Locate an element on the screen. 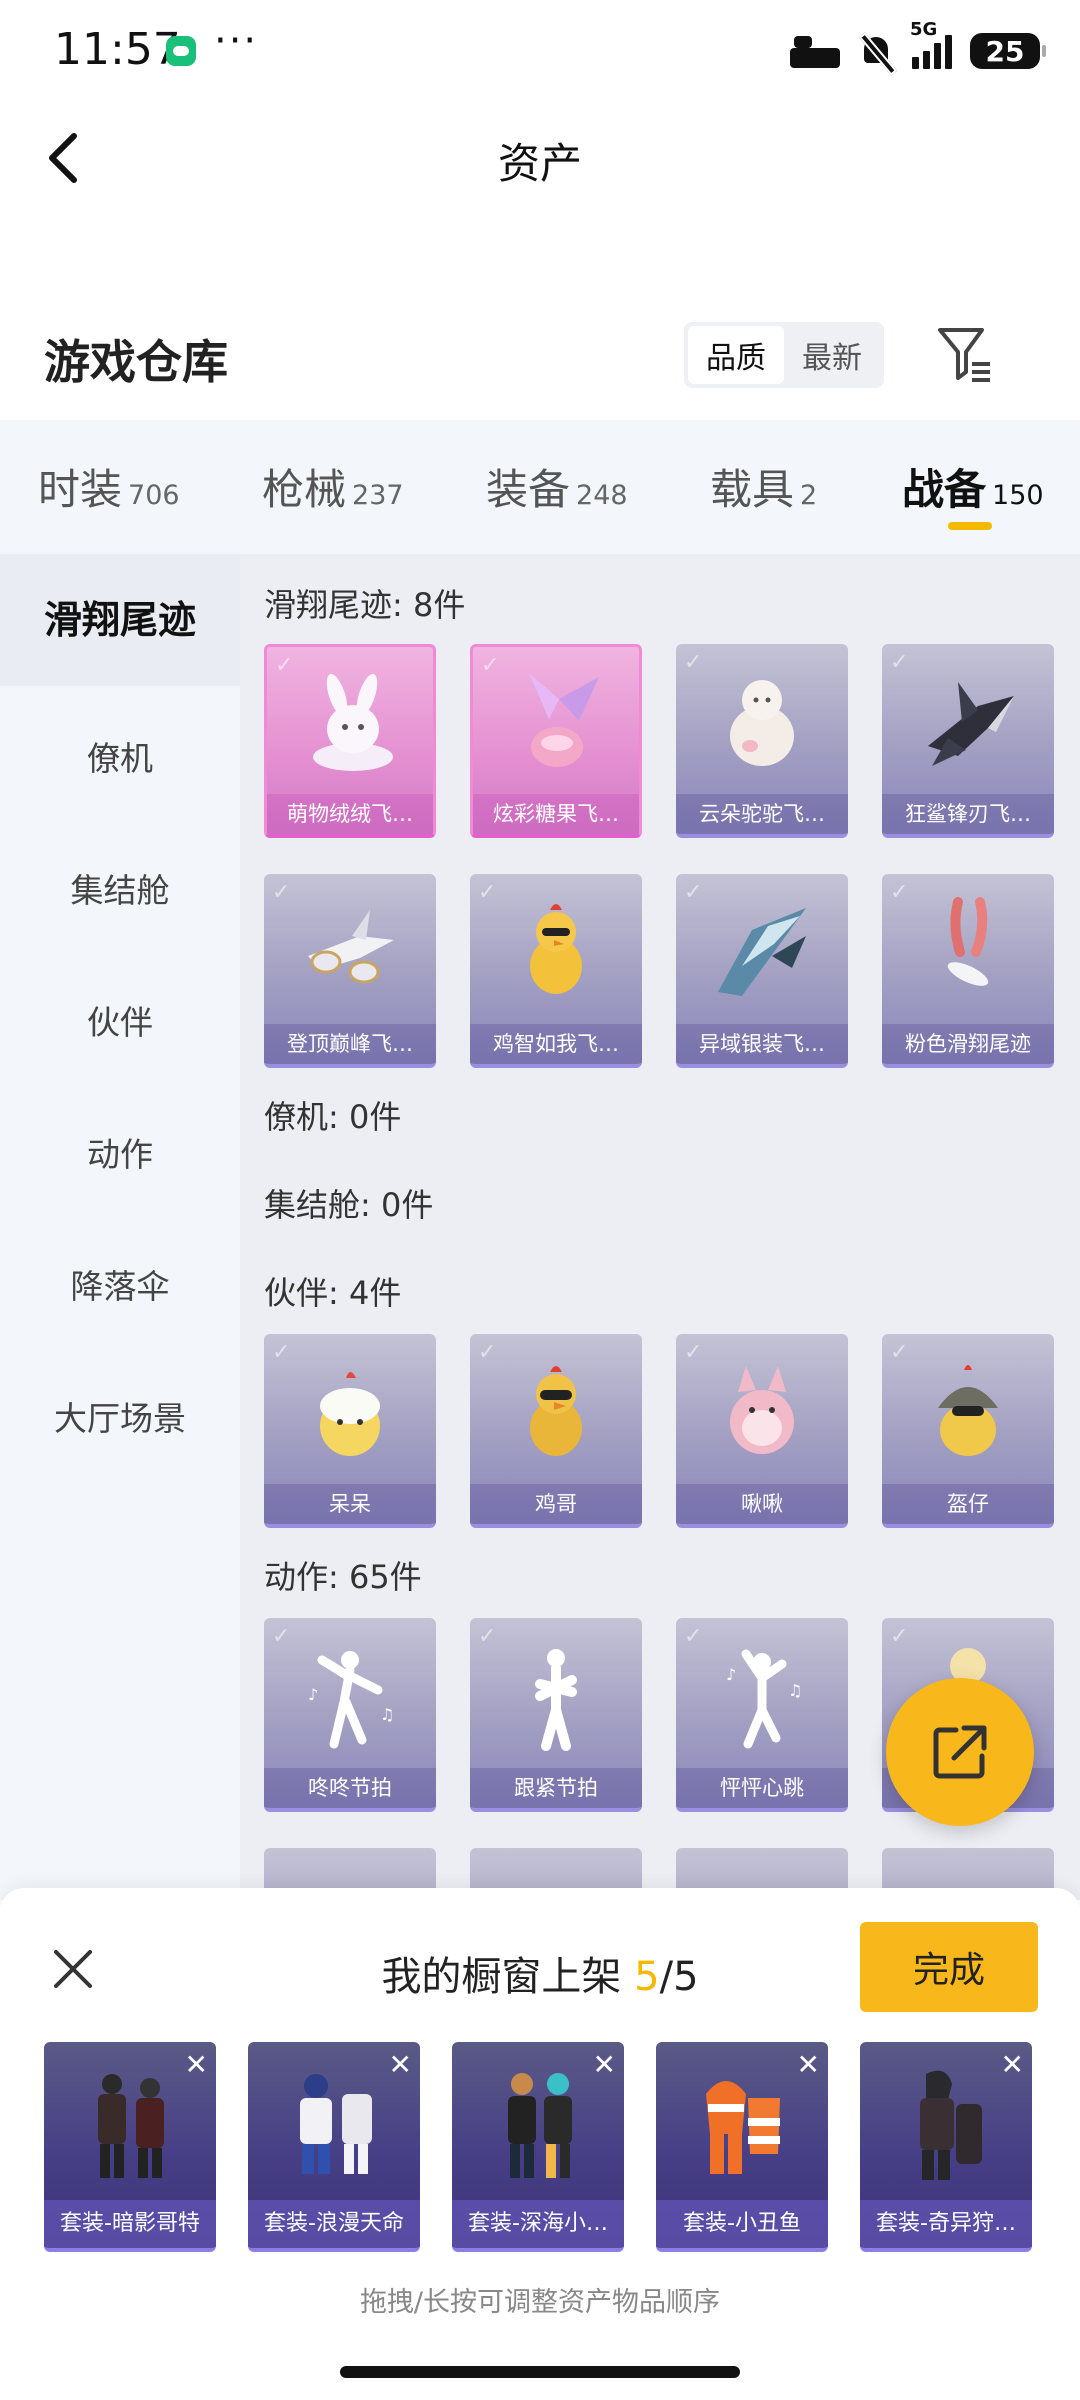 The image size is (1080, 2400). showcase-item: ✕ 套装-浪漫天命 is located at coordinates (334, 2147).